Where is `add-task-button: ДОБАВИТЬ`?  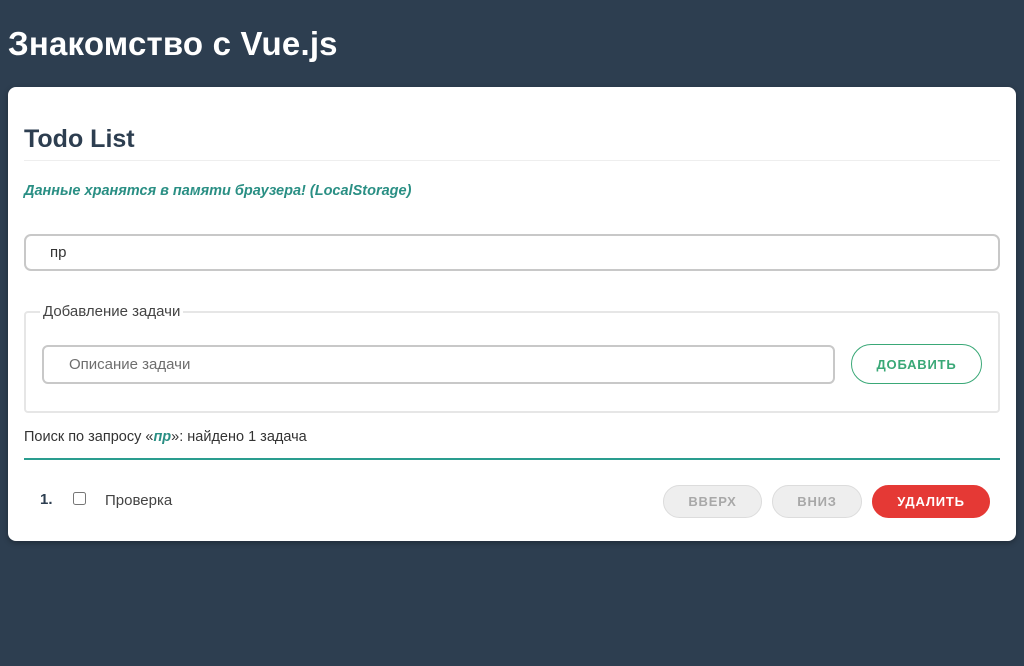
add-task-button: ДОБАВИТЬ is located at coordinates (916, 364).